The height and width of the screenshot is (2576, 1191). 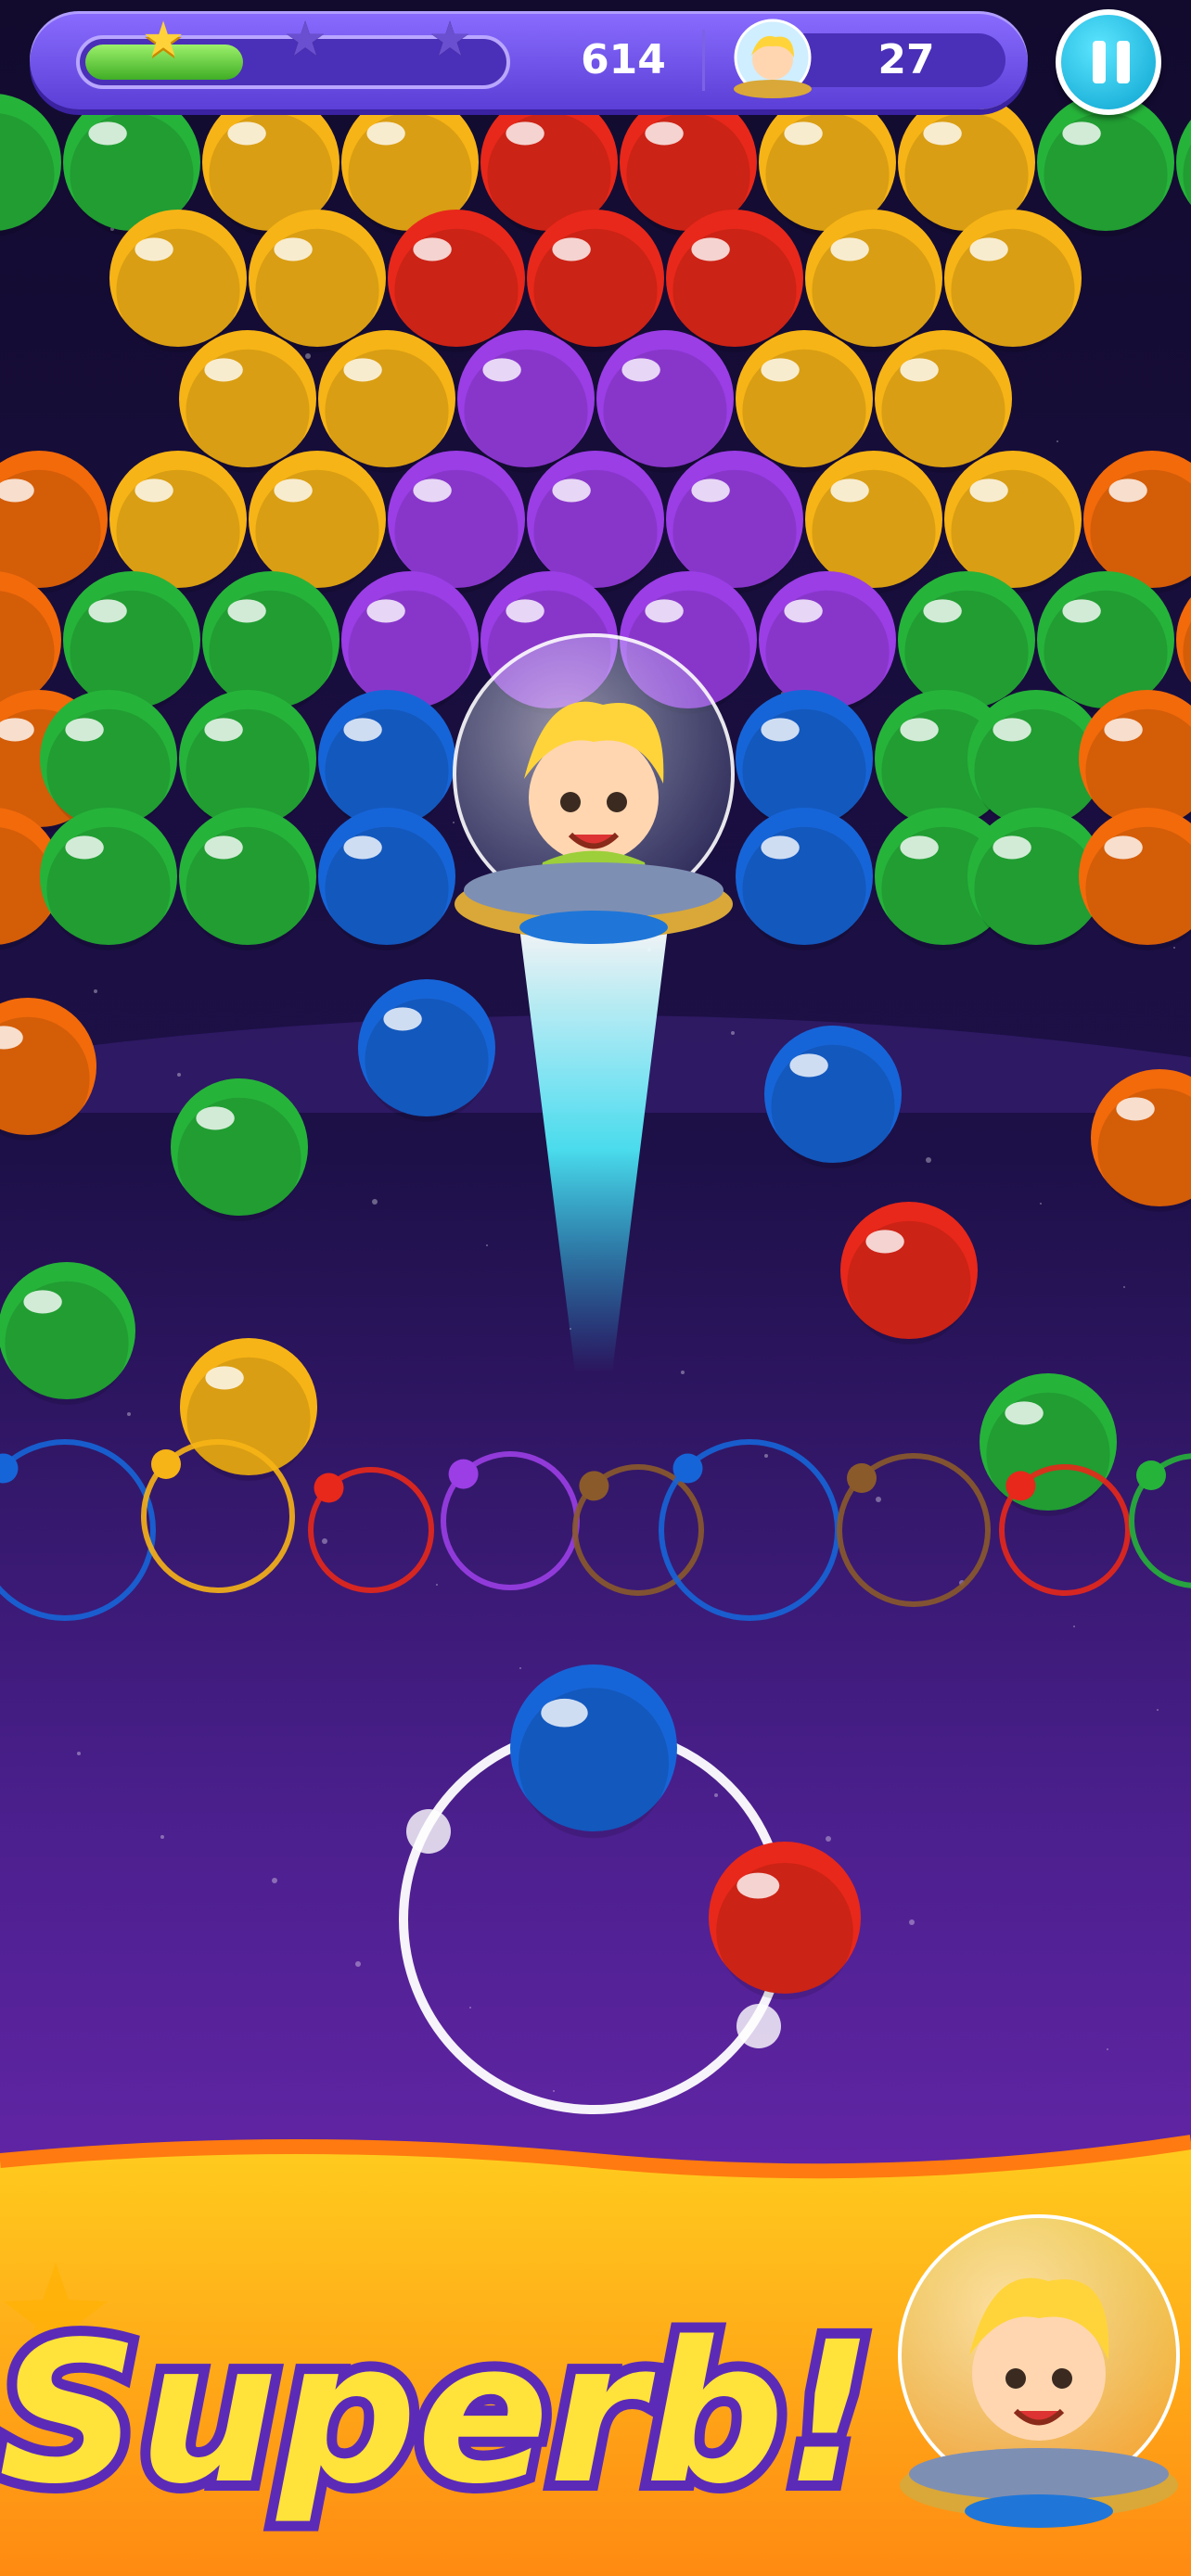 What do you see at coordinates (703, 61) in the screenshot?
I see `hud-divider` at bounding box center [703, 61].